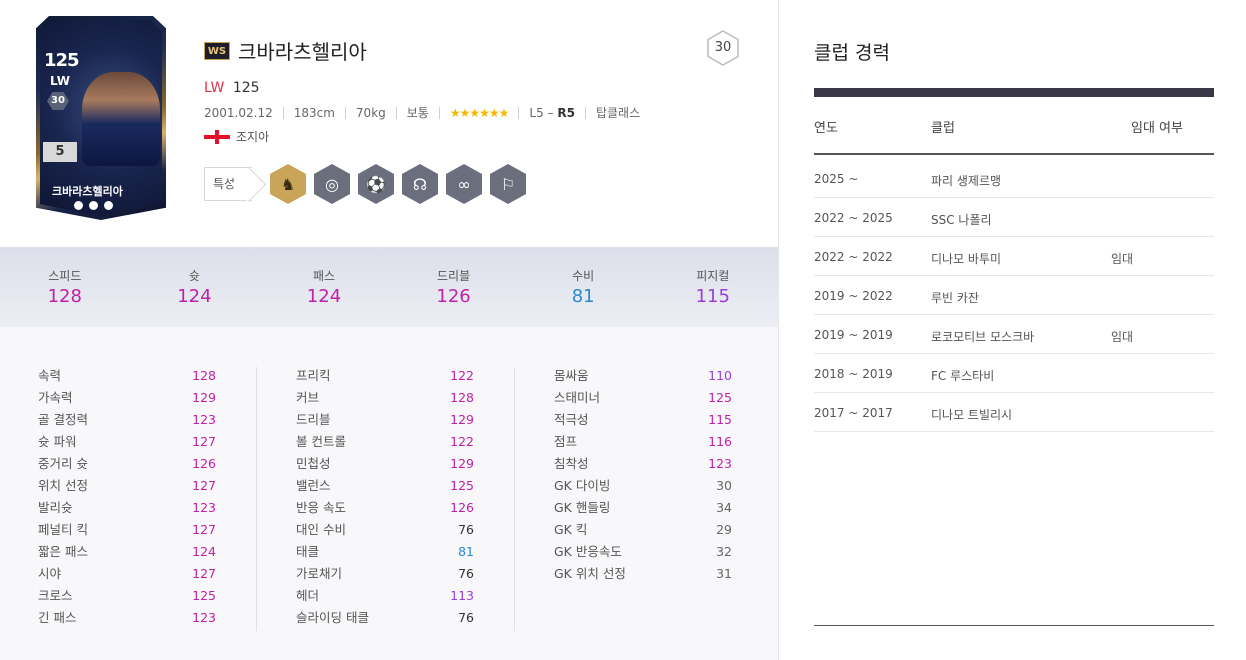 The image size is (1246, 660). I want to click on club-table-header: 연도 클럽 임대 여부, so click(1014, 126).